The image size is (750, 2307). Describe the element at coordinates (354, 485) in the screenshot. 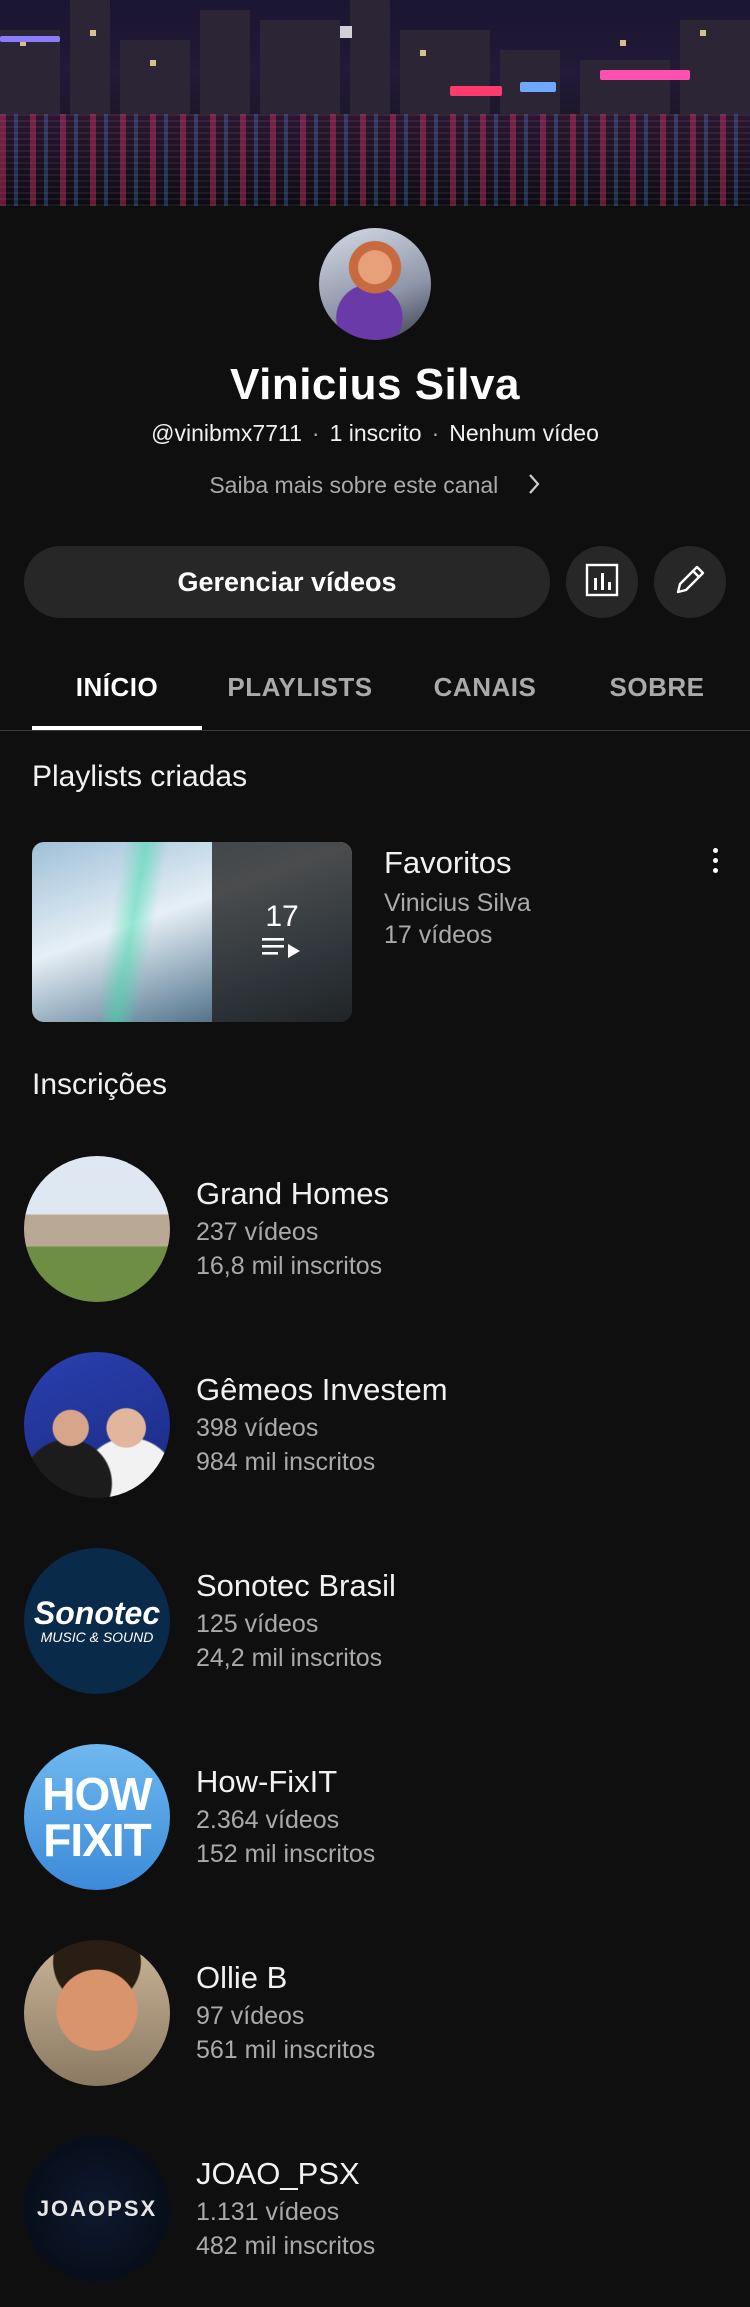

I see `more-about-label: Saiba mais sobre este canal` at that location.